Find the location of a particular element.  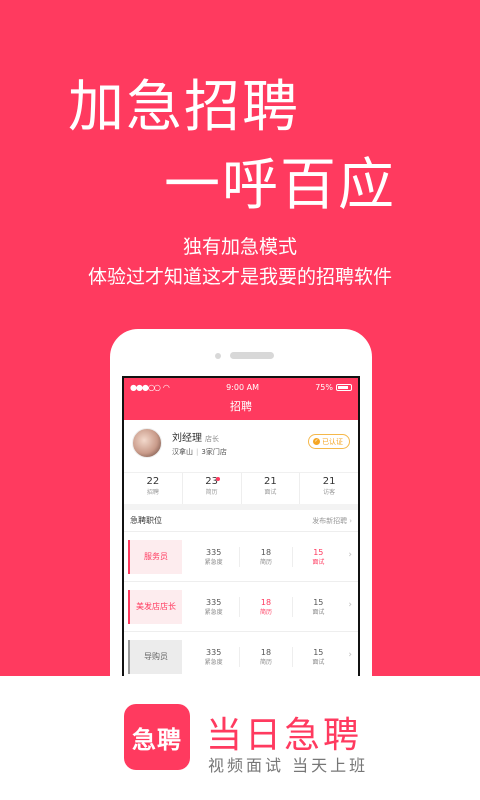

brand-slogan: 视频面试 当天上班 is located at coordinates (288, 765).